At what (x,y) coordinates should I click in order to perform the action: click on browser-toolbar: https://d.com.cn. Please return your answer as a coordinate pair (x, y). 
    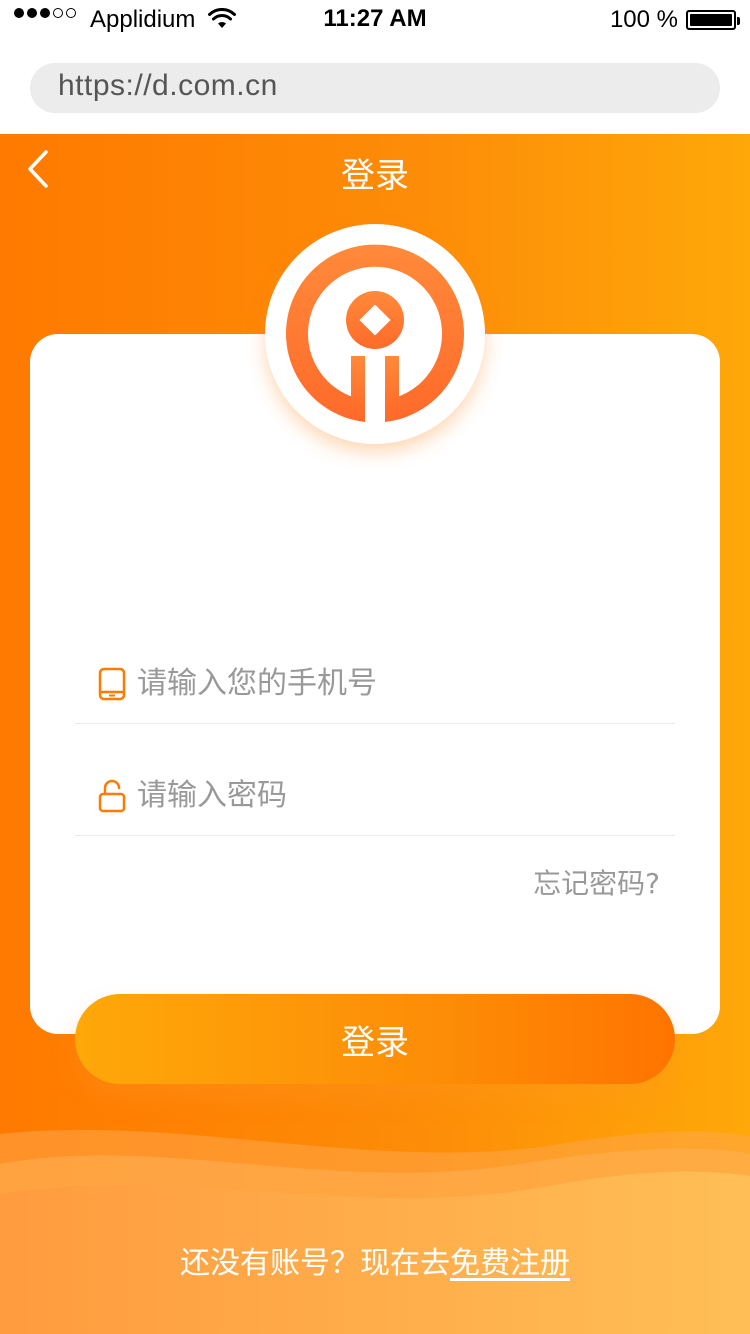
    Looking at the image, I should click on (375, 87).